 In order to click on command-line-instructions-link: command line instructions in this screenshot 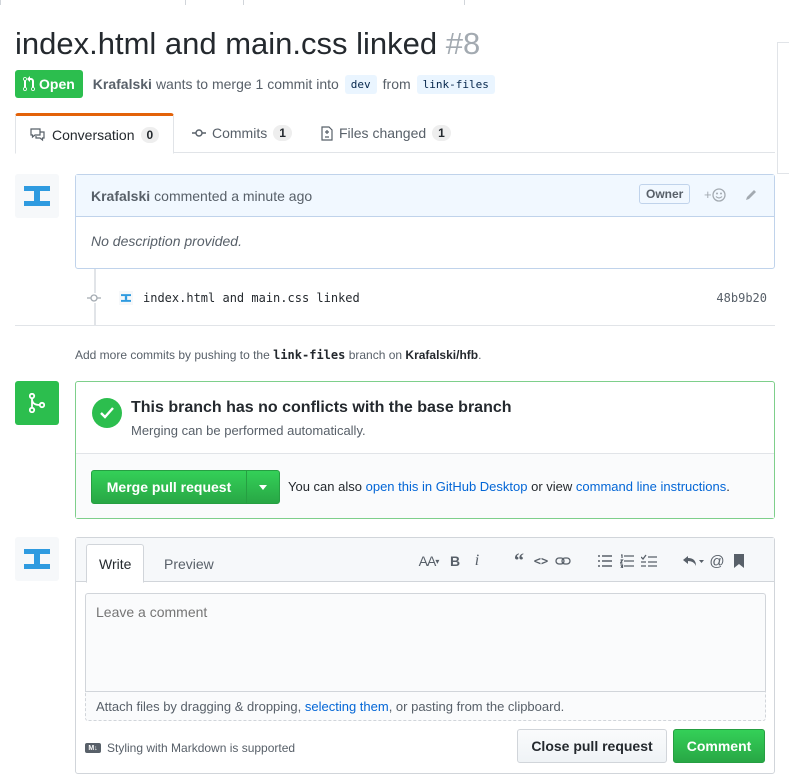, I will do `click(651, 486)`.